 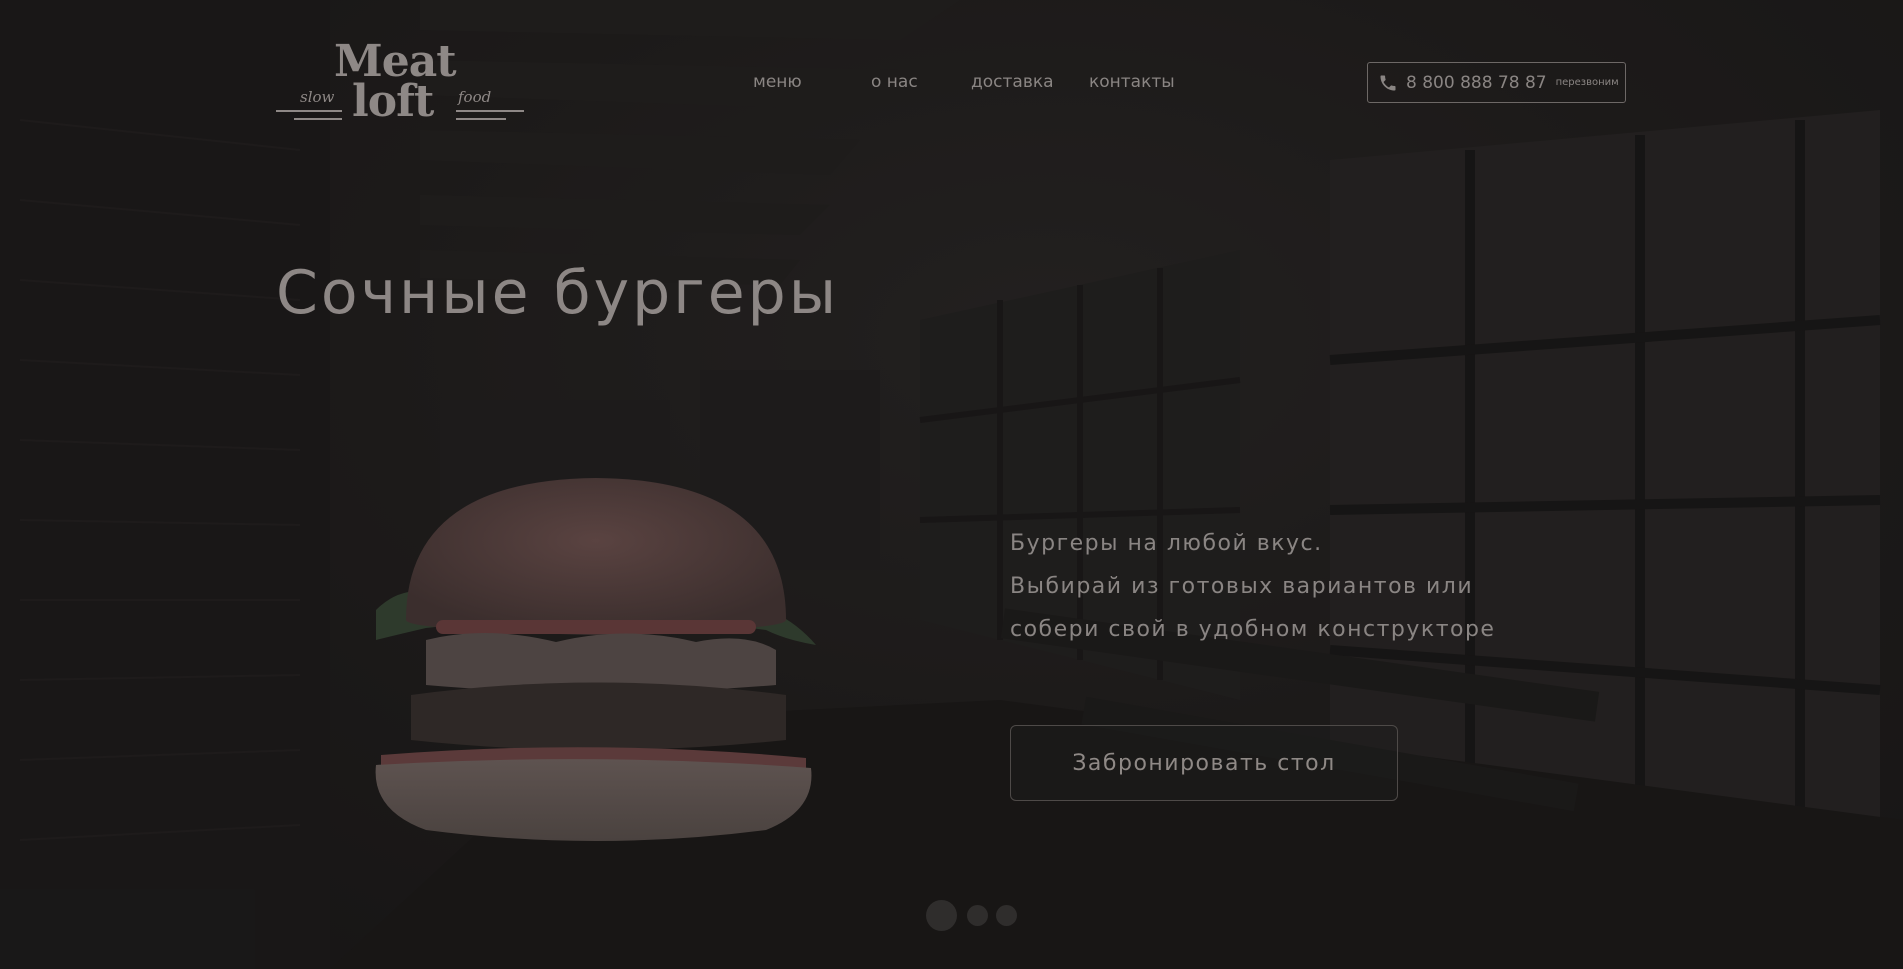 I want to click on description-line: Выбирай из готовых вариантов или, so click(x=1242, y=586).